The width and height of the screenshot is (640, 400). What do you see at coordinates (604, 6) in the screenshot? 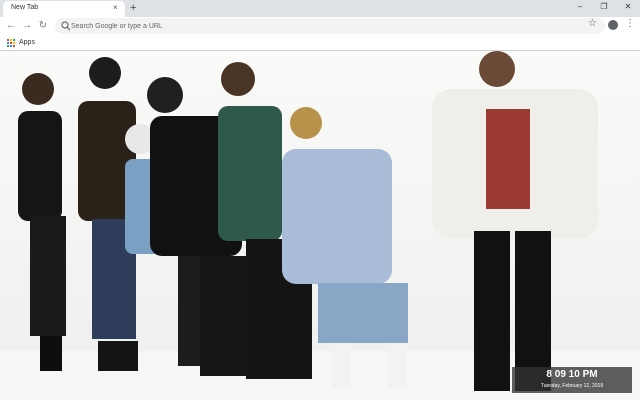
I see `maximize-button: ❐` at bounding box center [604, 6].